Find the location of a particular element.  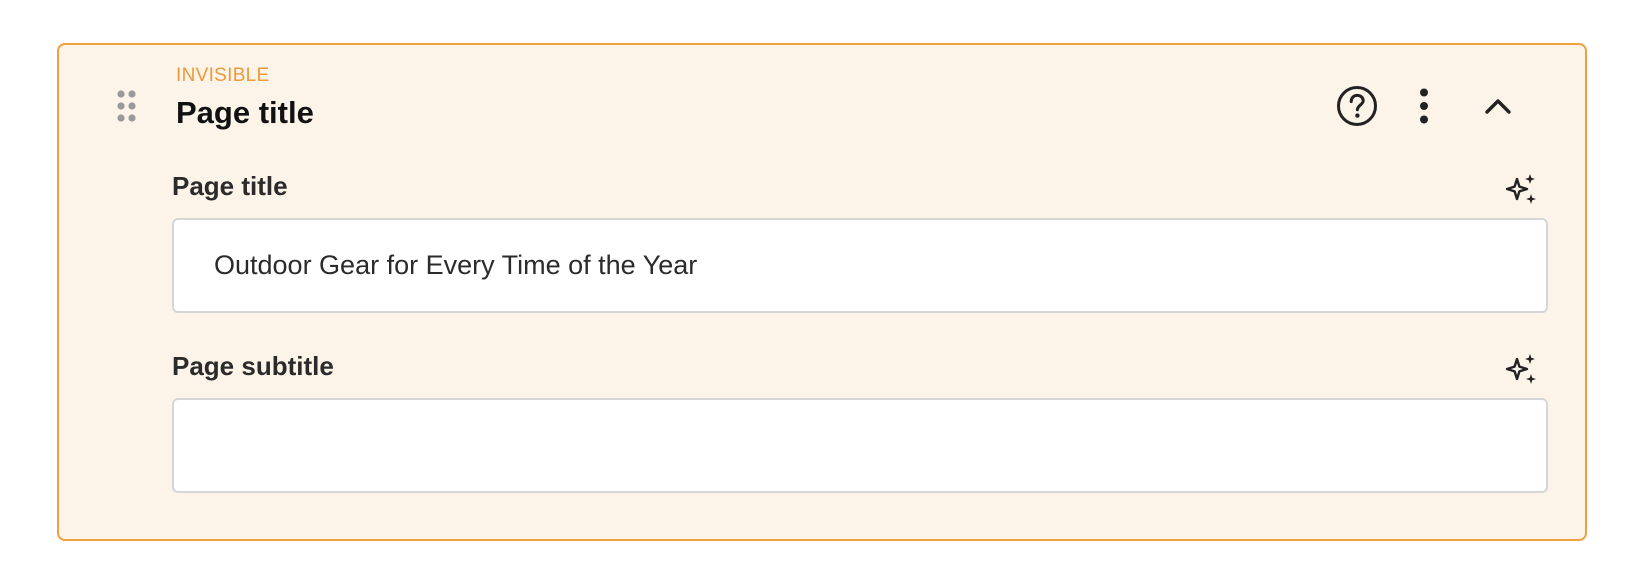

page-subtitle-input is located at coordinates (860, 445).